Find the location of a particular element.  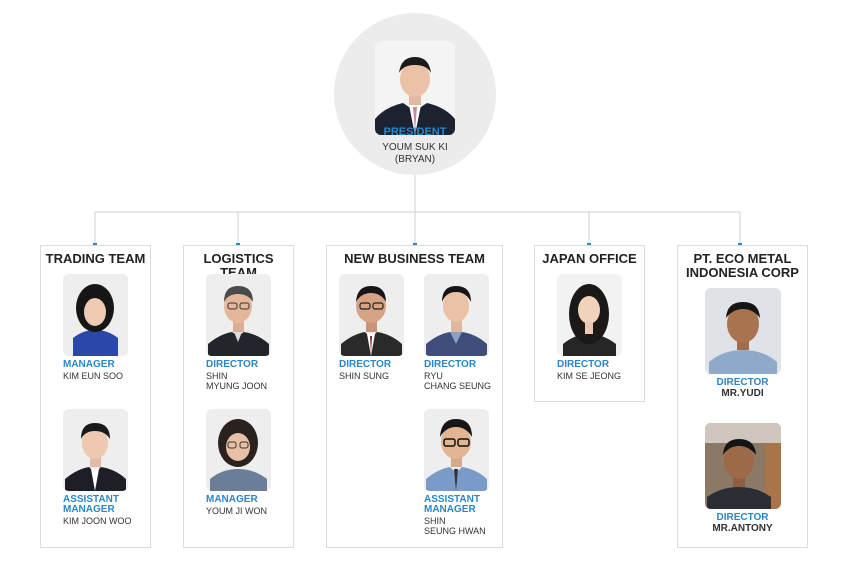

member-card: DIRECTOR RYU CHANG SEUNG is located at coordinates (457, 332).